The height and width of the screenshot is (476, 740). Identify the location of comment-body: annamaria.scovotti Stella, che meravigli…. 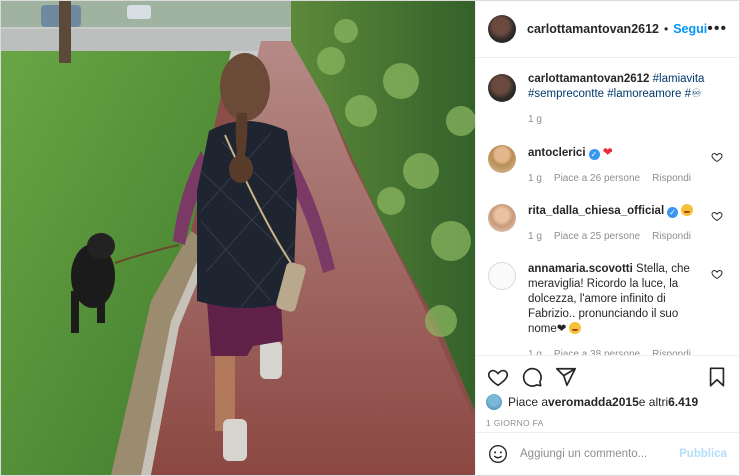
(627, 309).